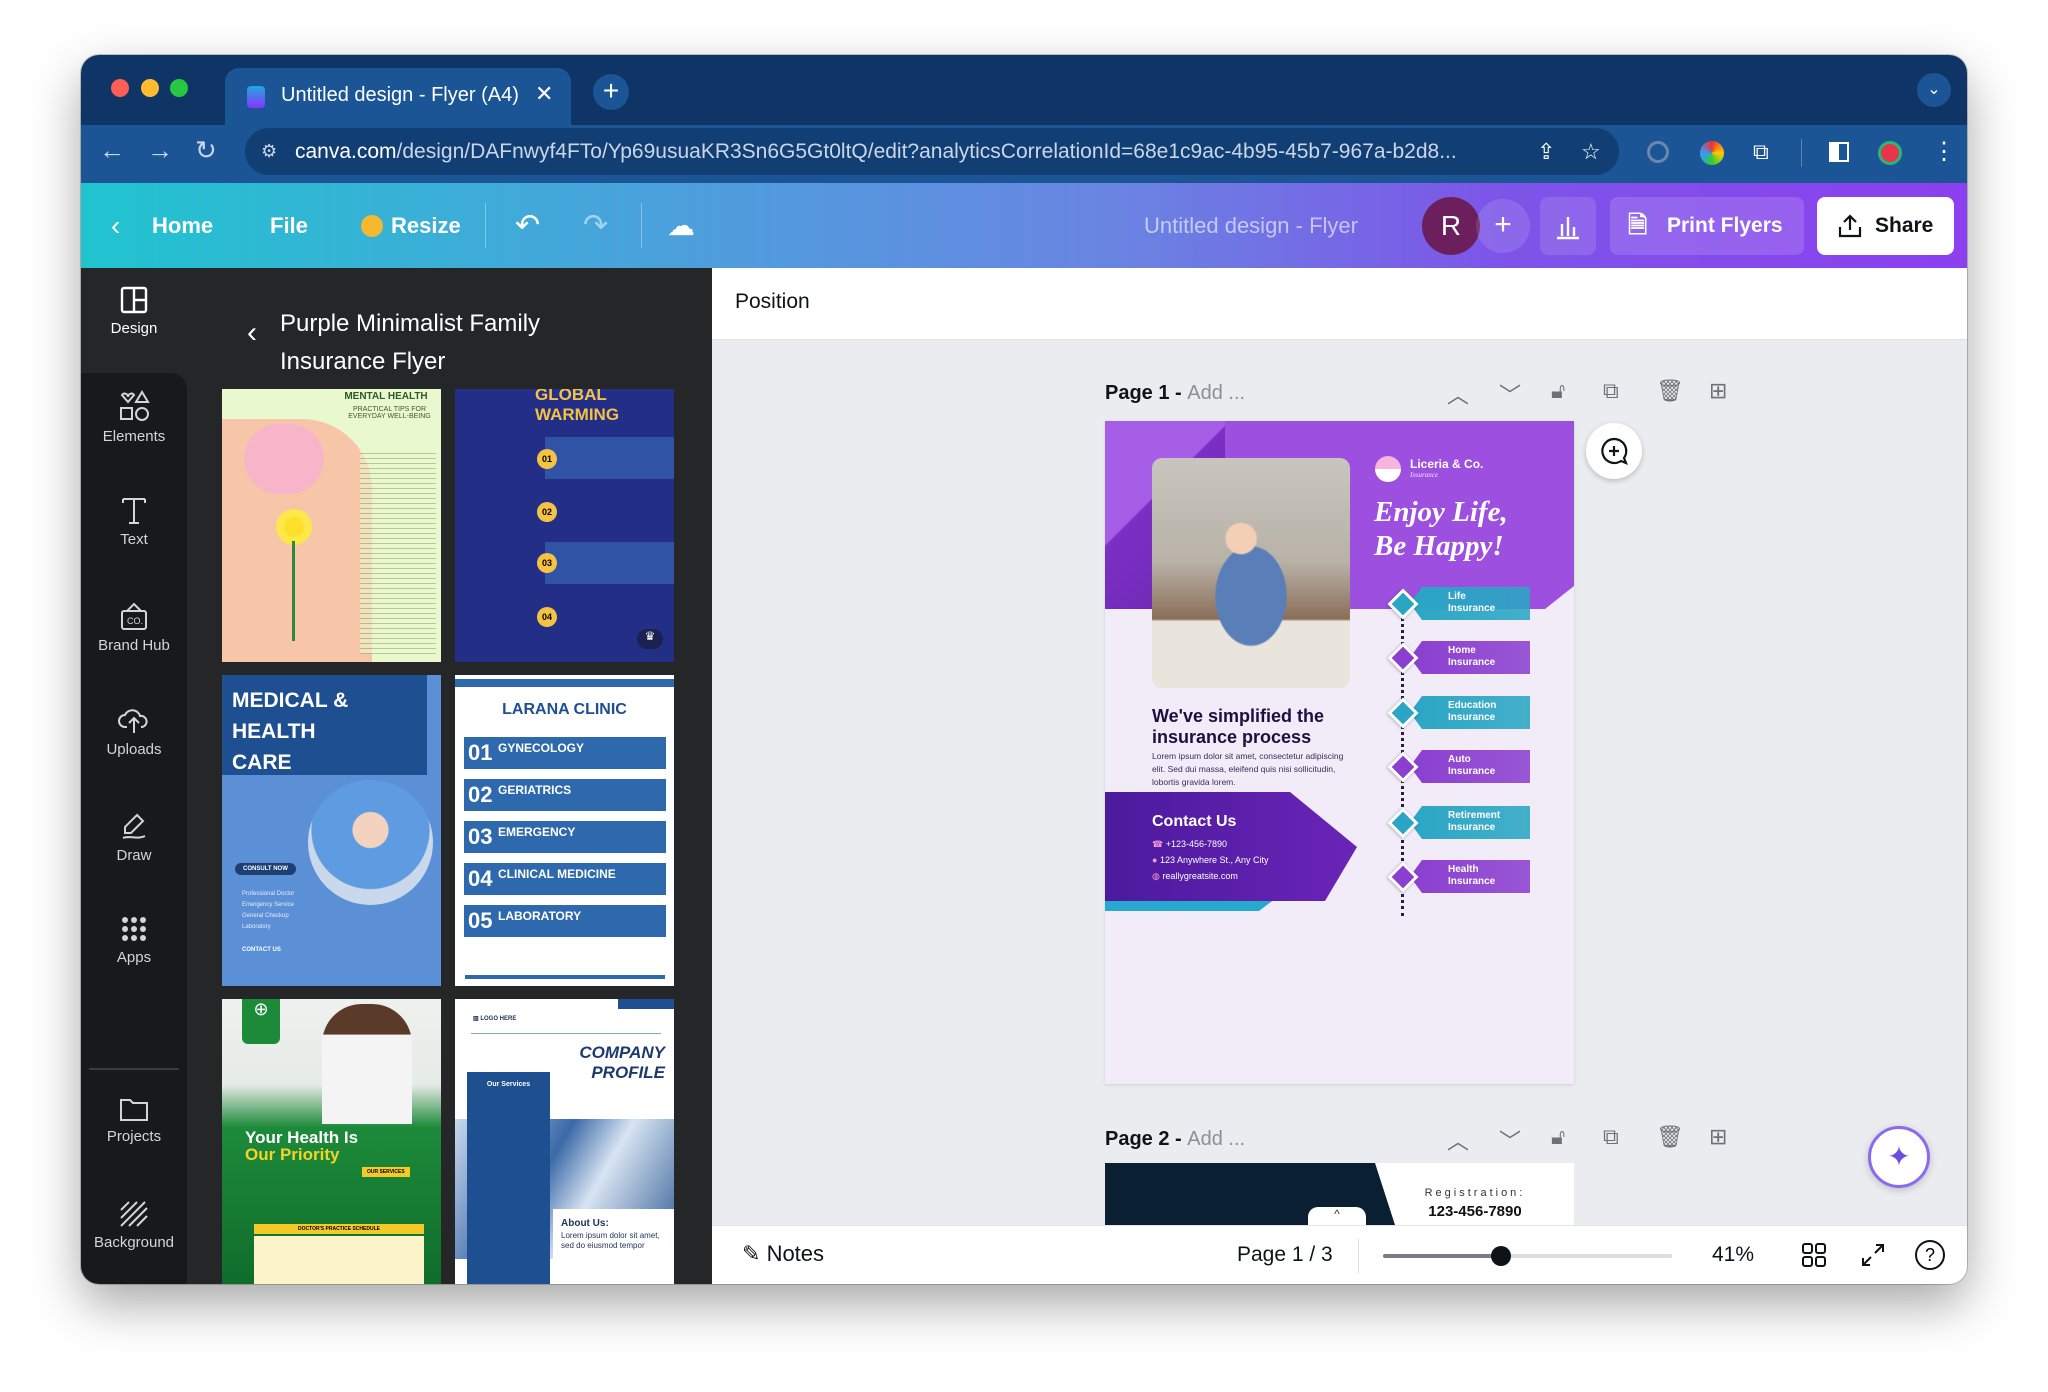 The image size is (2048, 1392). Describe the element at coordinates (681, 225) in the screenshot. I see `cloud-saved-icon: ☁` at that location.